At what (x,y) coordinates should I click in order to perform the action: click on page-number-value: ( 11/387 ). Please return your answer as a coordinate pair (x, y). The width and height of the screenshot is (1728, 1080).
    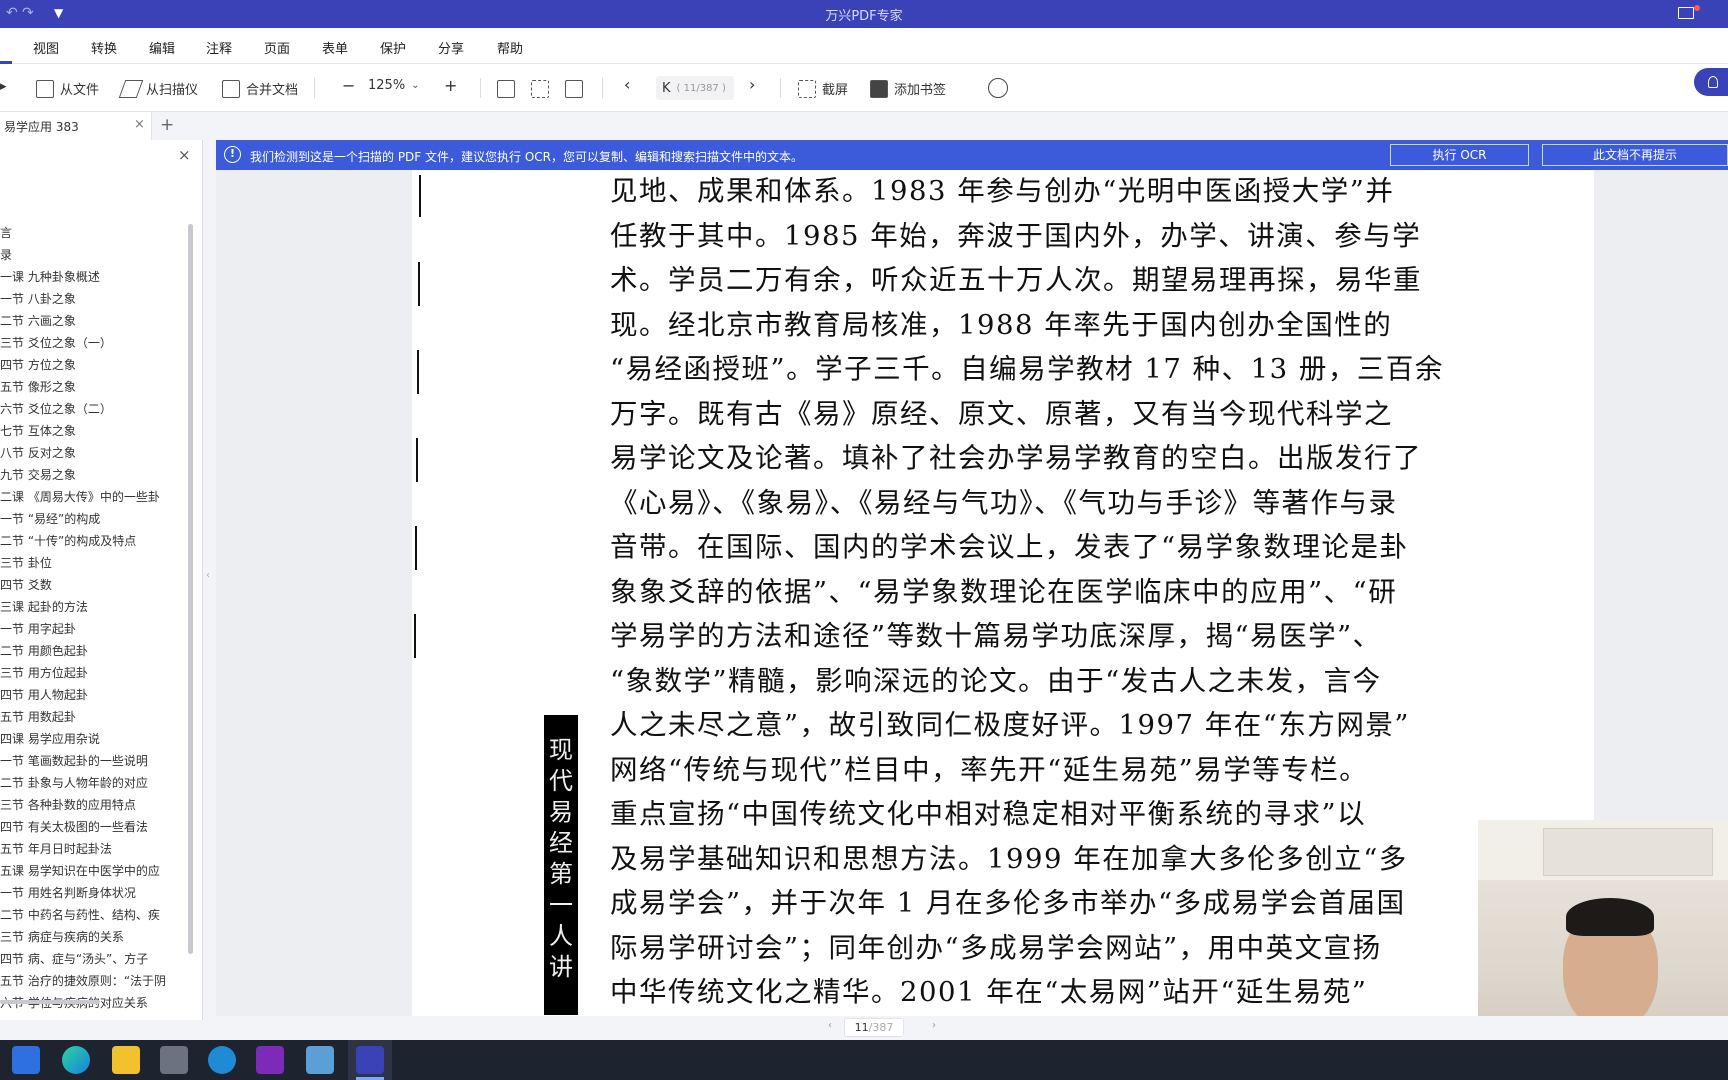
    Looking at the image, I should click on (701, 88).